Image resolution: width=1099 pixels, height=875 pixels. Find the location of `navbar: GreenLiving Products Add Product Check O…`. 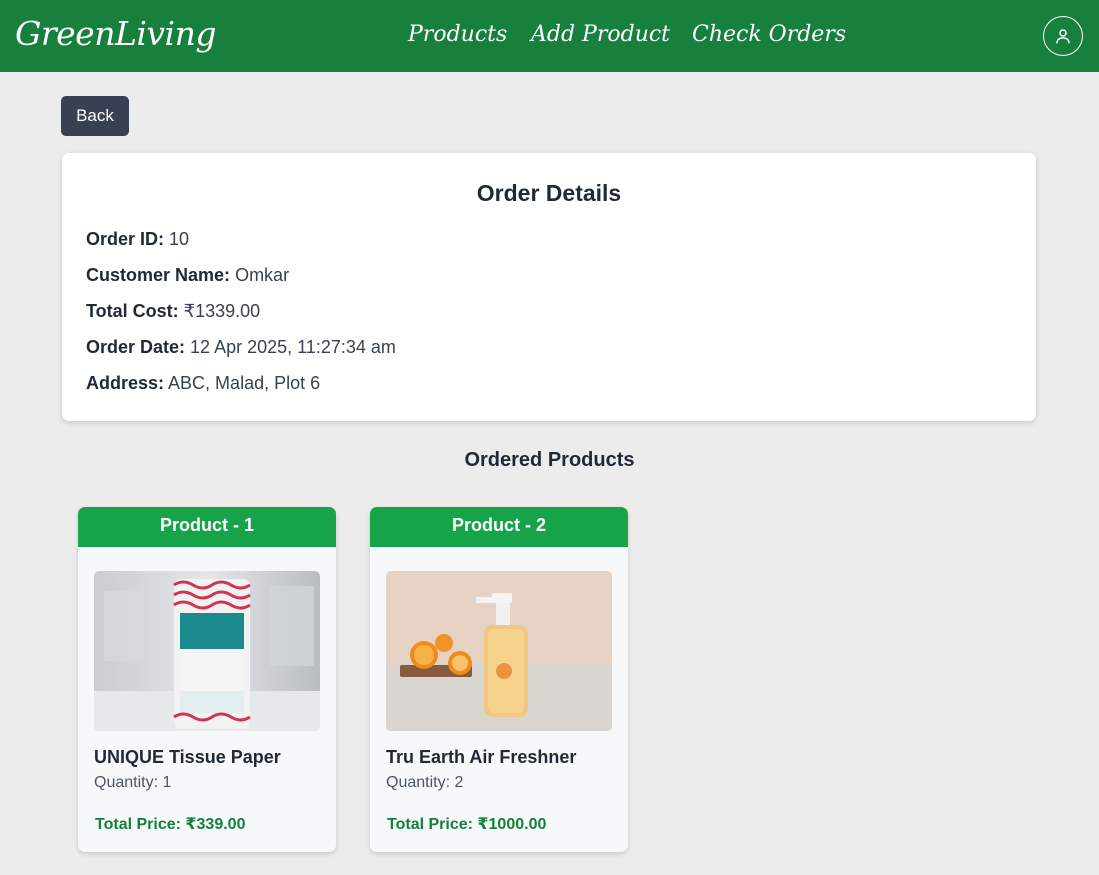

navbar: GreenLiving Products Add Product Check O… is located at coordinates (549, 36).